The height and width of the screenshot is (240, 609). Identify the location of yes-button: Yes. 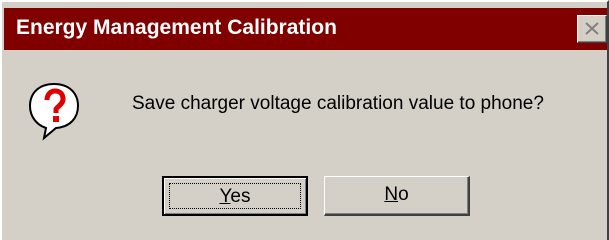
(235, 196).